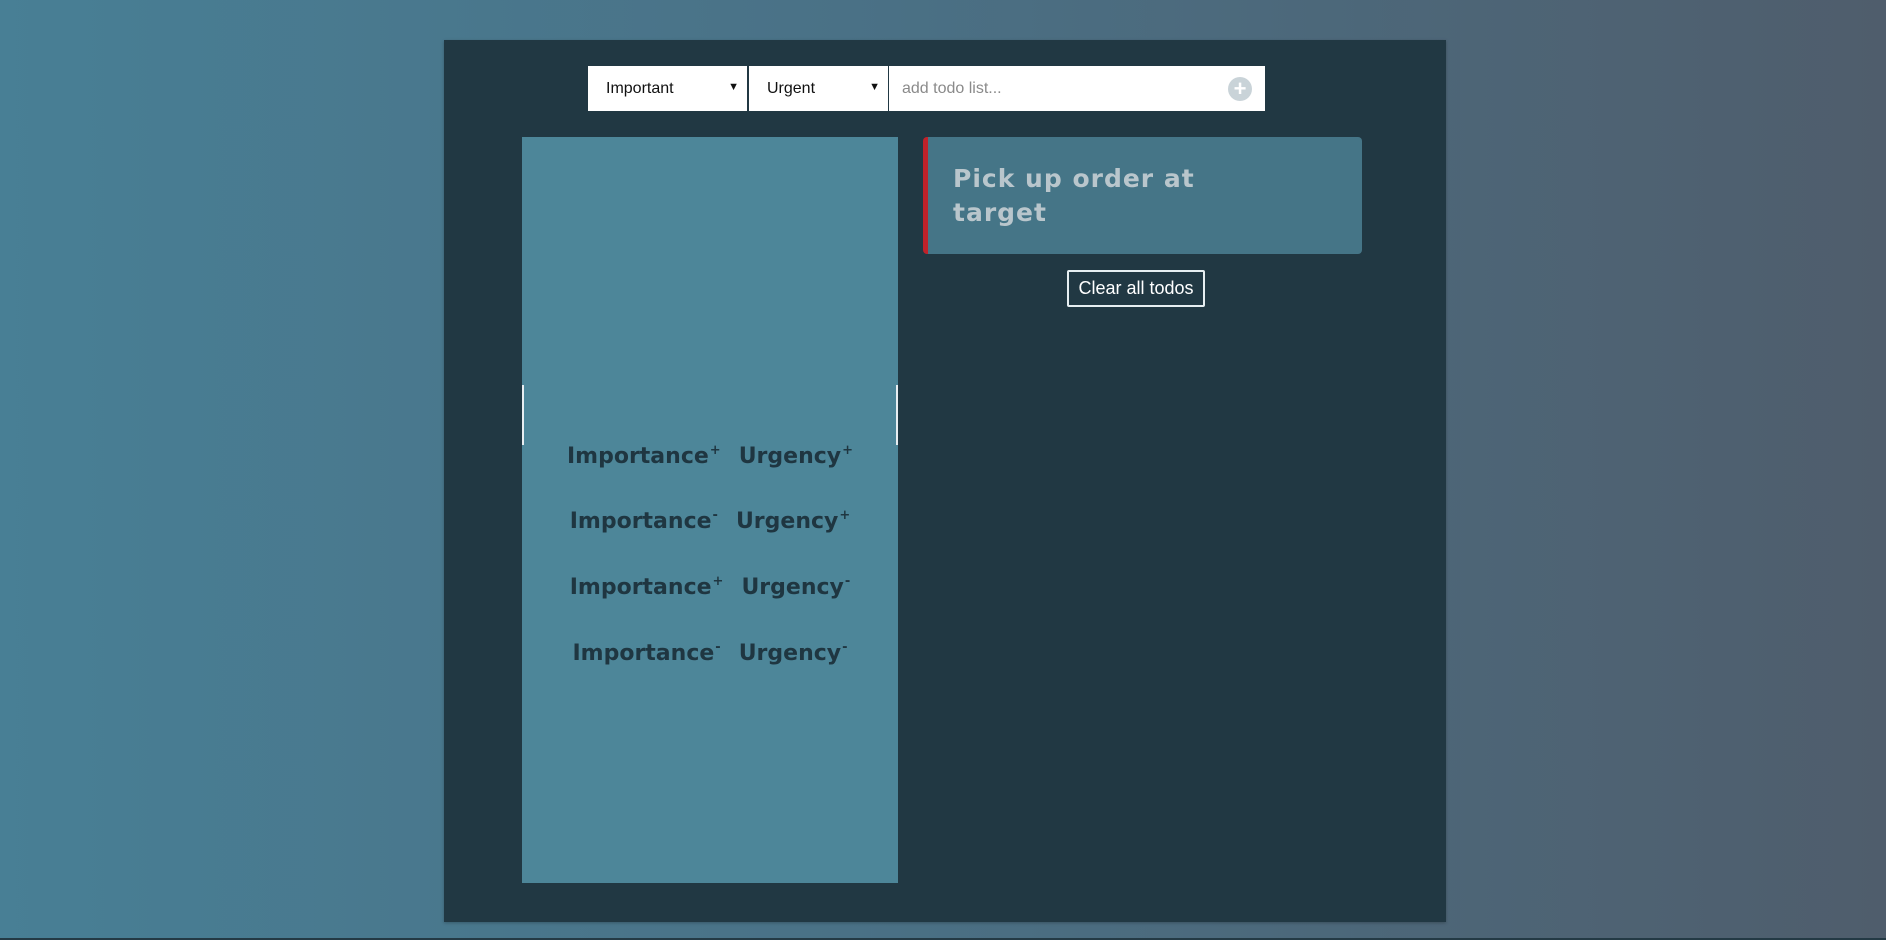 This screenshot has width=1886, height=940. Describe the element at coordinates (791, 88) in the screenshot. I see `urgency-select-value: Urgent` at that location.